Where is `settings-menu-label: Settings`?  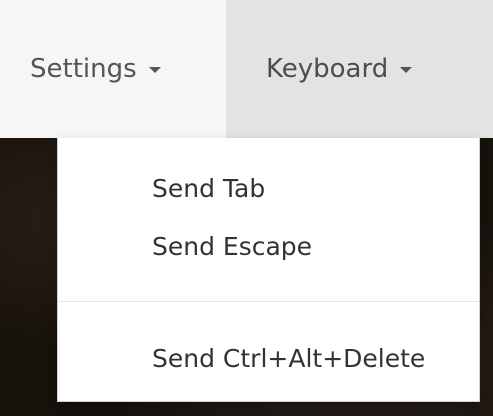 settings-menu-label: Settings is located at coordinates (83, 69).